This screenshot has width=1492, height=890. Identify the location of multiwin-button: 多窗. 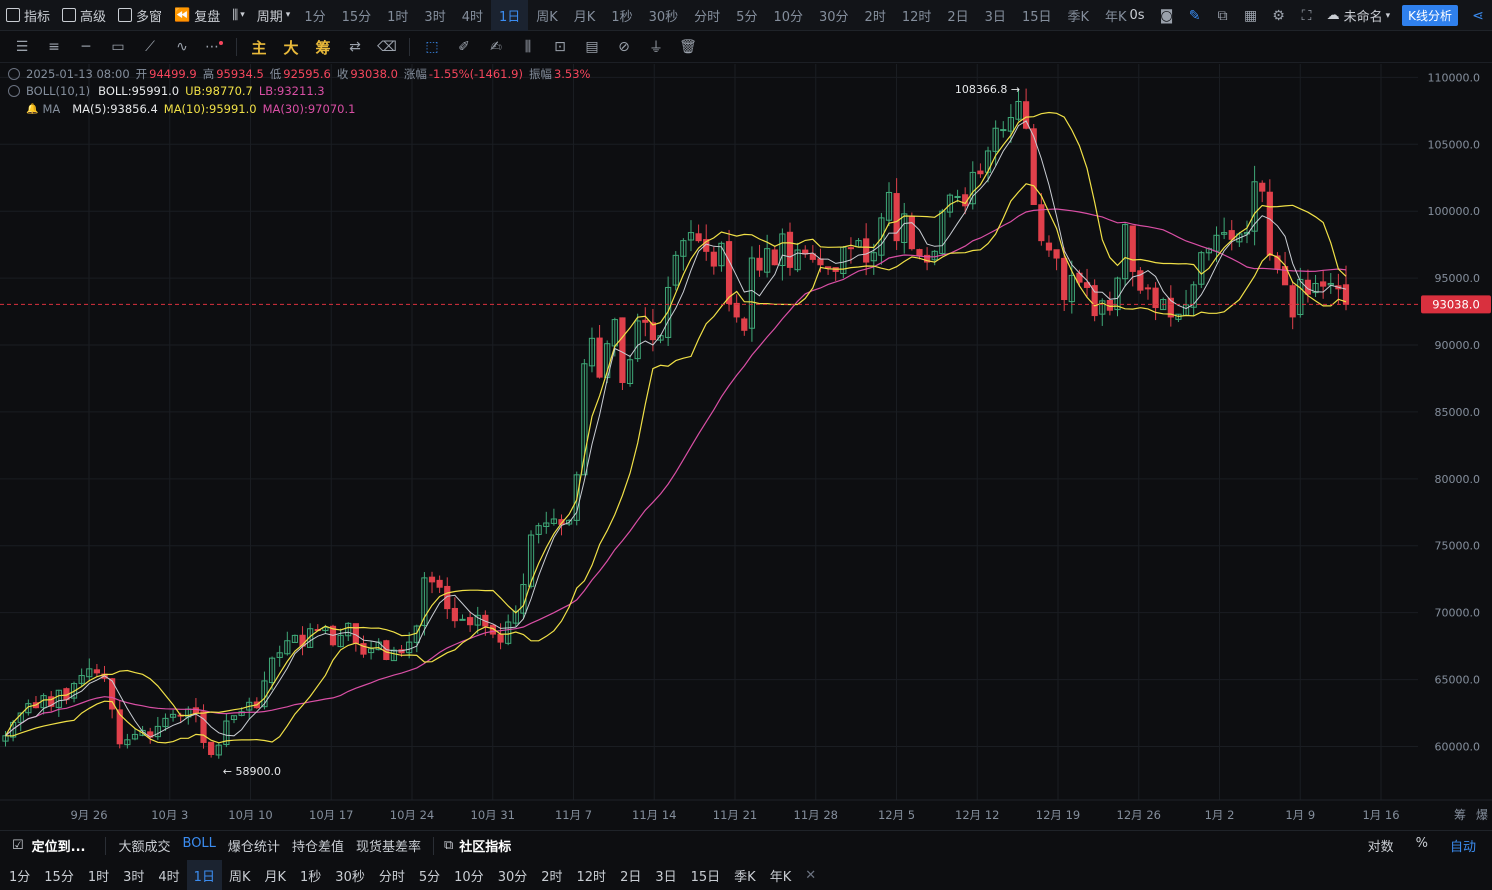
(140, 15).